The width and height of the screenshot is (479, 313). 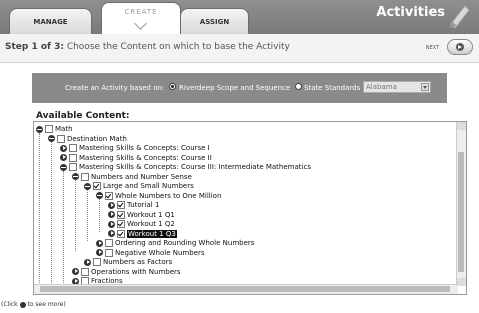 What do you see at coordinates (185, 243) in the screenshot?
I see `tree-item-label: Ordering and Rounding Whole Numbers` at bounding box center [185, 243].